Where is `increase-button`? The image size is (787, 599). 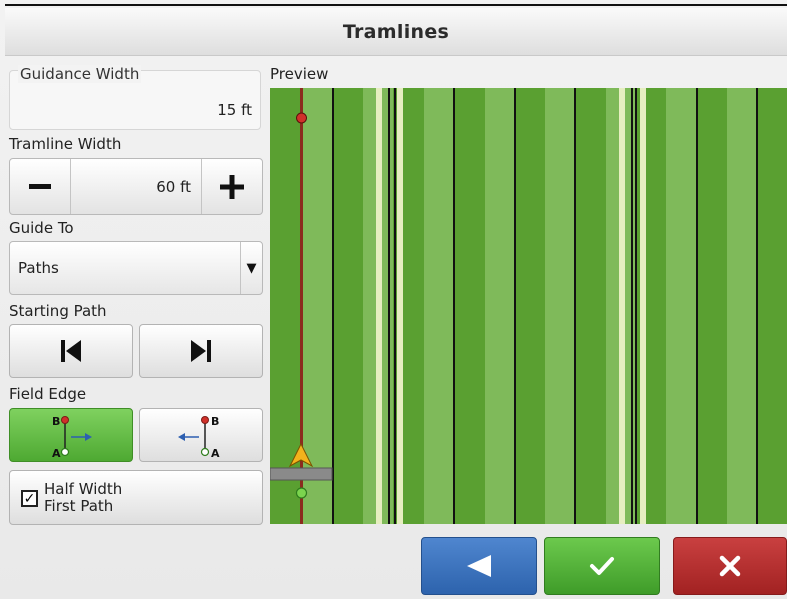
increase-button is located at coordinates (232, 186).